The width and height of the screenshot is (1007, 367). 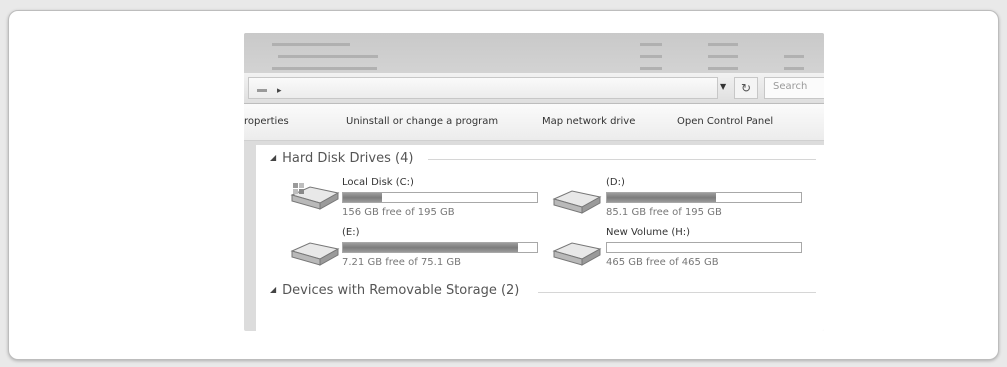 What do you see at coordinates (664, 212) in the screenshot?
I see `drive-free-space: 85.1 GB free of 195 GB` at bounding box center [664, 212].